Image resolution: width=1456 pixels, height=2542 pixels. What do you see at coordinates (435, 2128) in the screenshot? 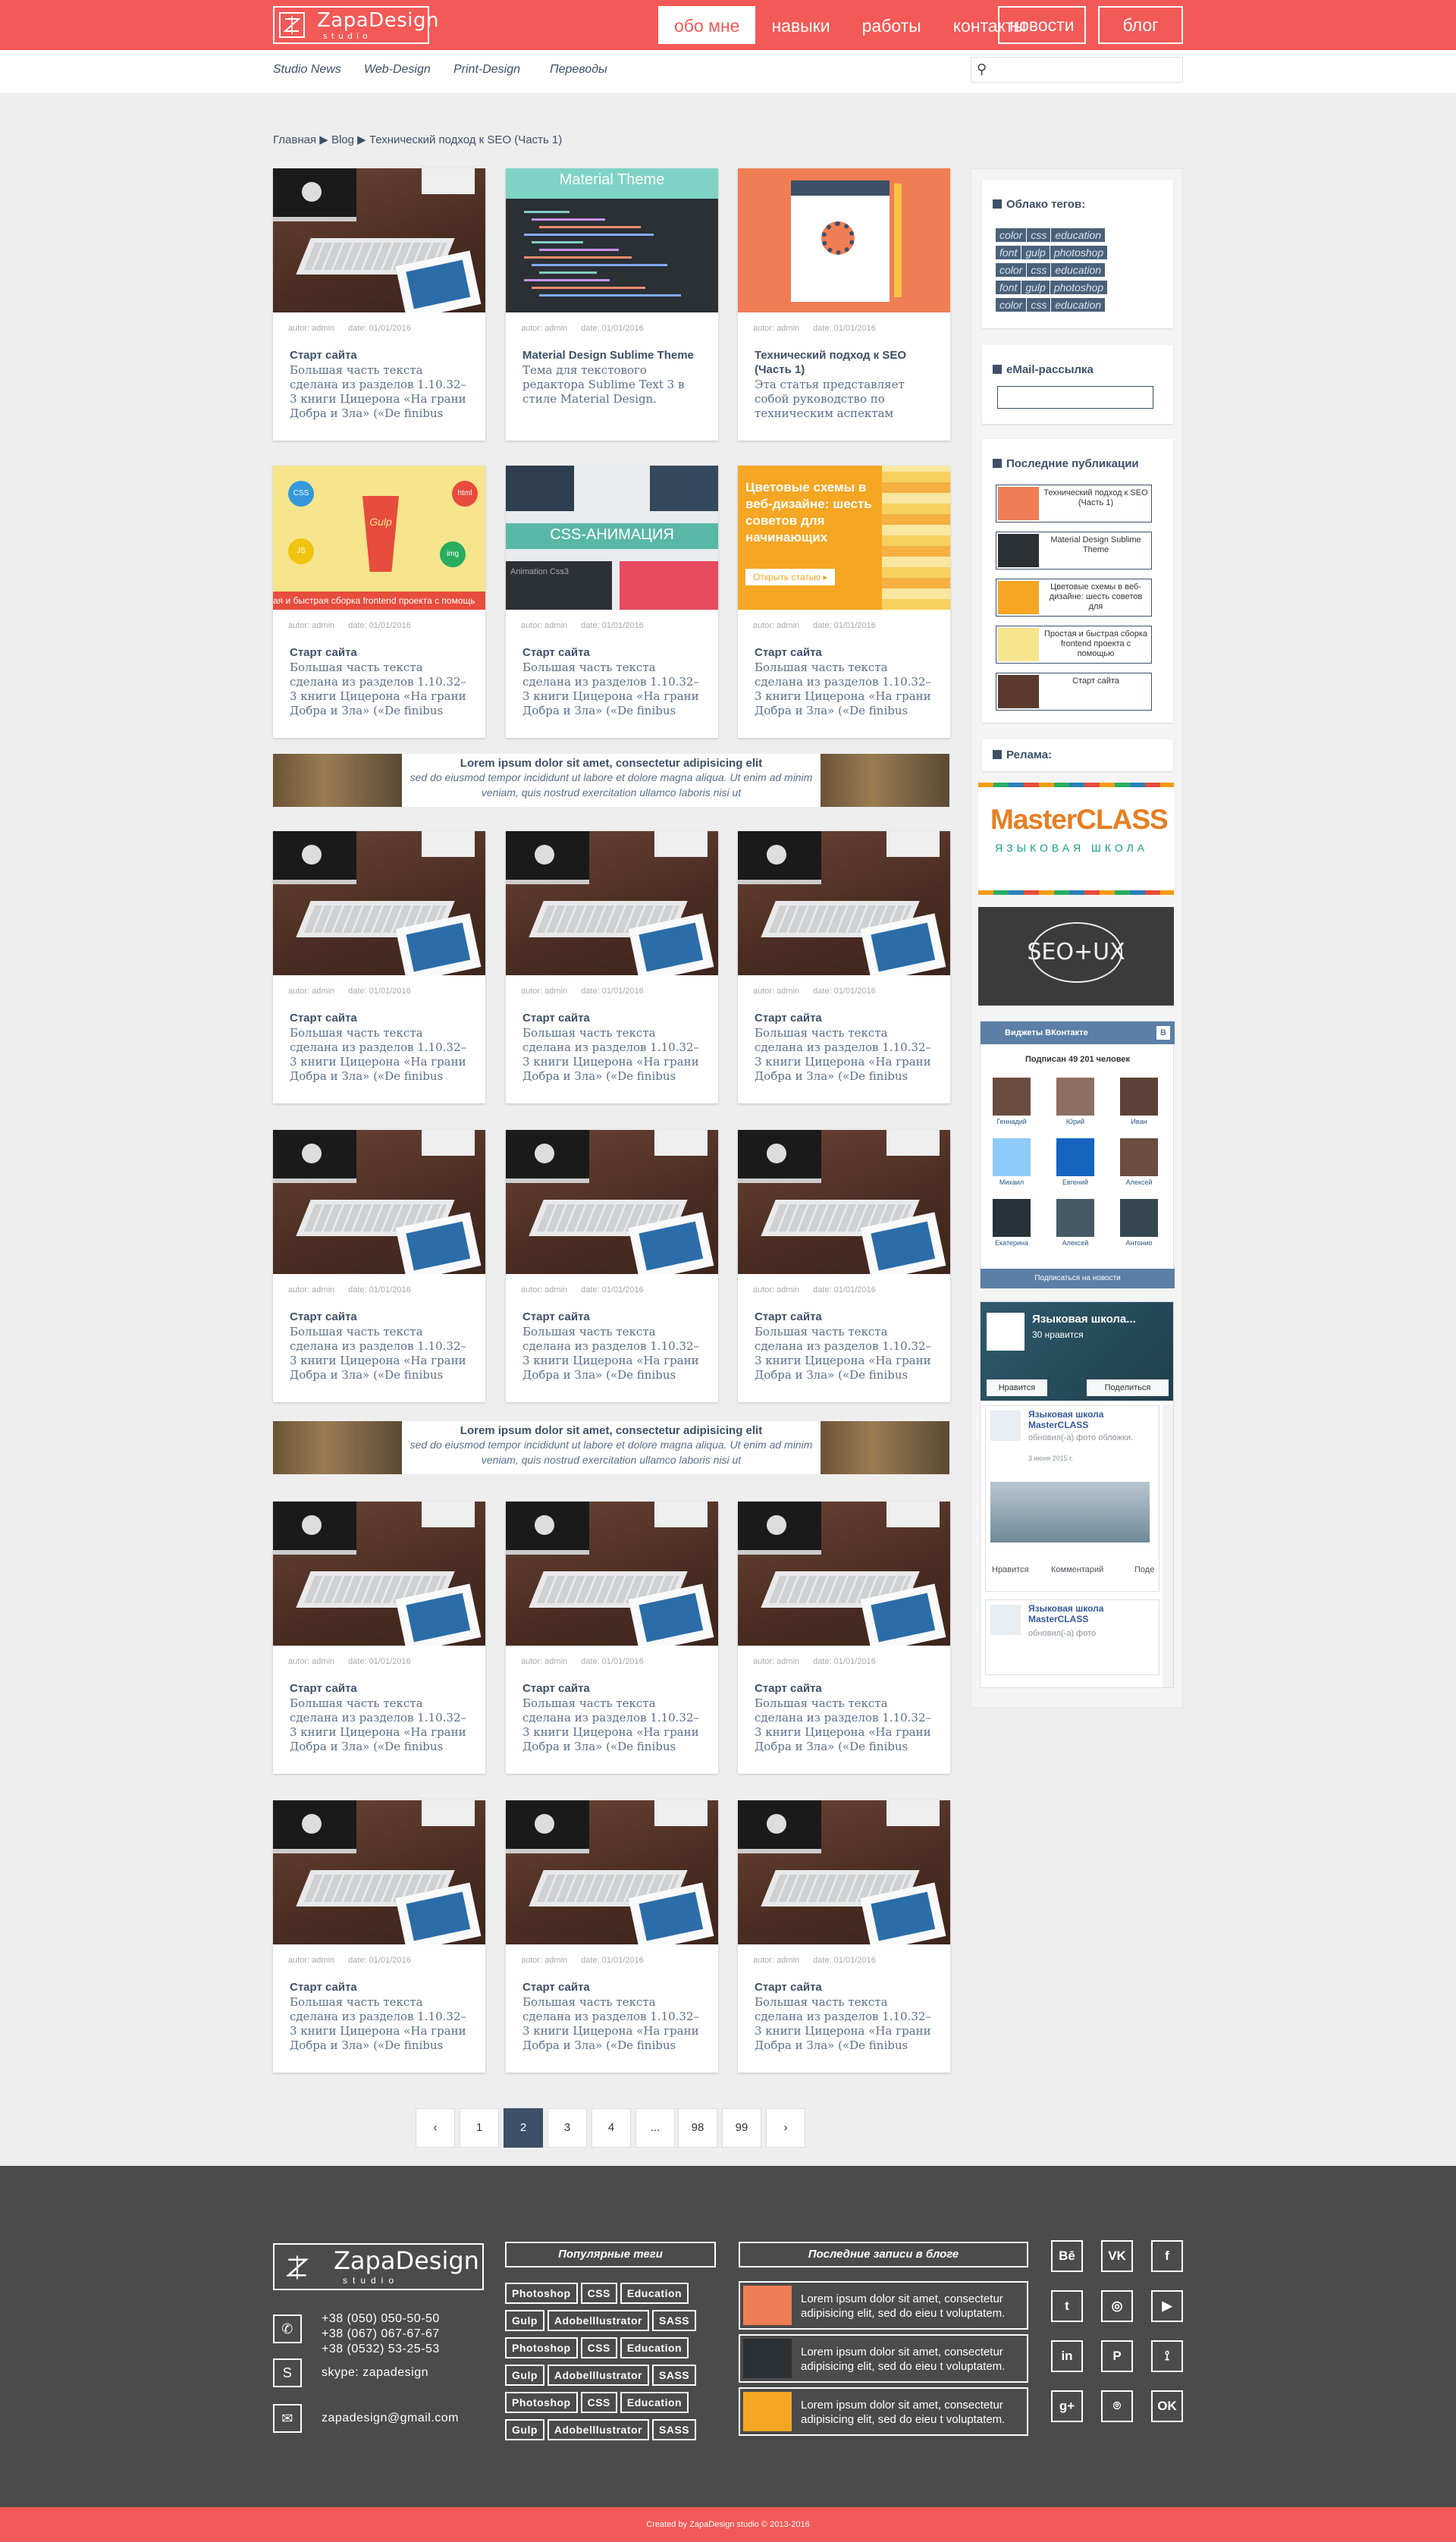
I see `prev-page-button: ‹` at bounding box center [435, 2128].